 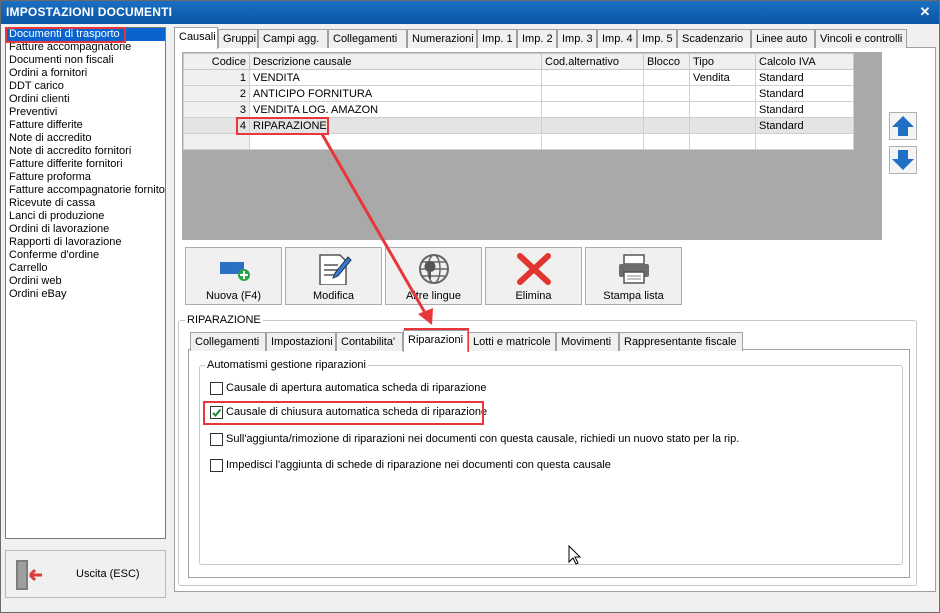 What do you see at coordinates (722, 61) in the screenshot?
I see `grid-column-header: Tipo` at bounding box center [722, 61].